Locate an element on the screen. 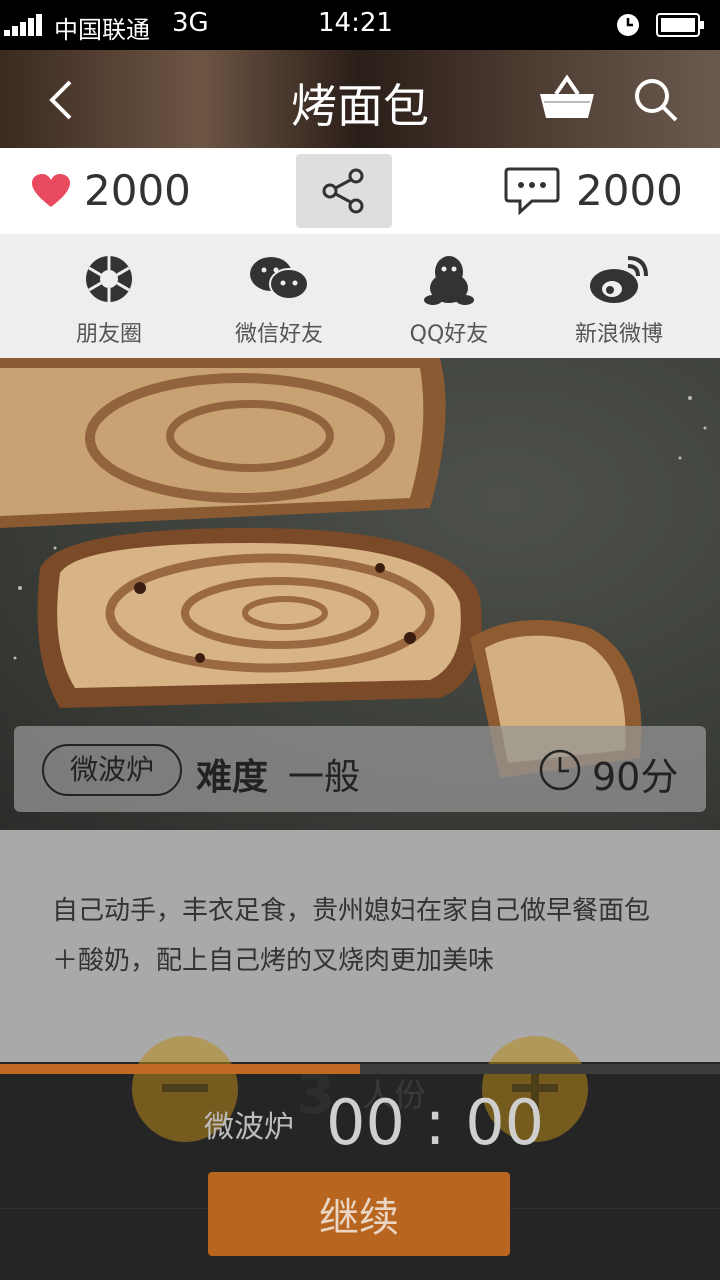 This screenshot has width=720, height=1280. network-type: 3G is located at coordinates (190, 23).